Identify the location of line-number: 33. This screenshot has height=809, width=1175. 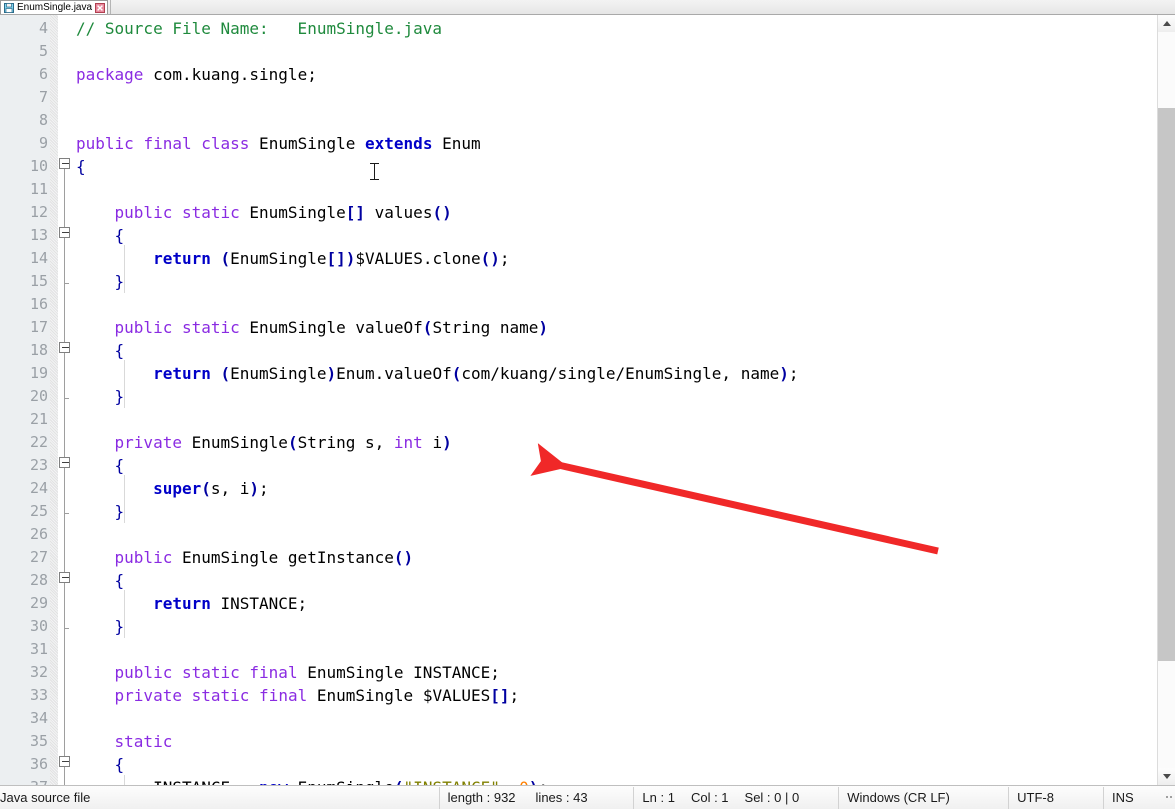
(38, 695).